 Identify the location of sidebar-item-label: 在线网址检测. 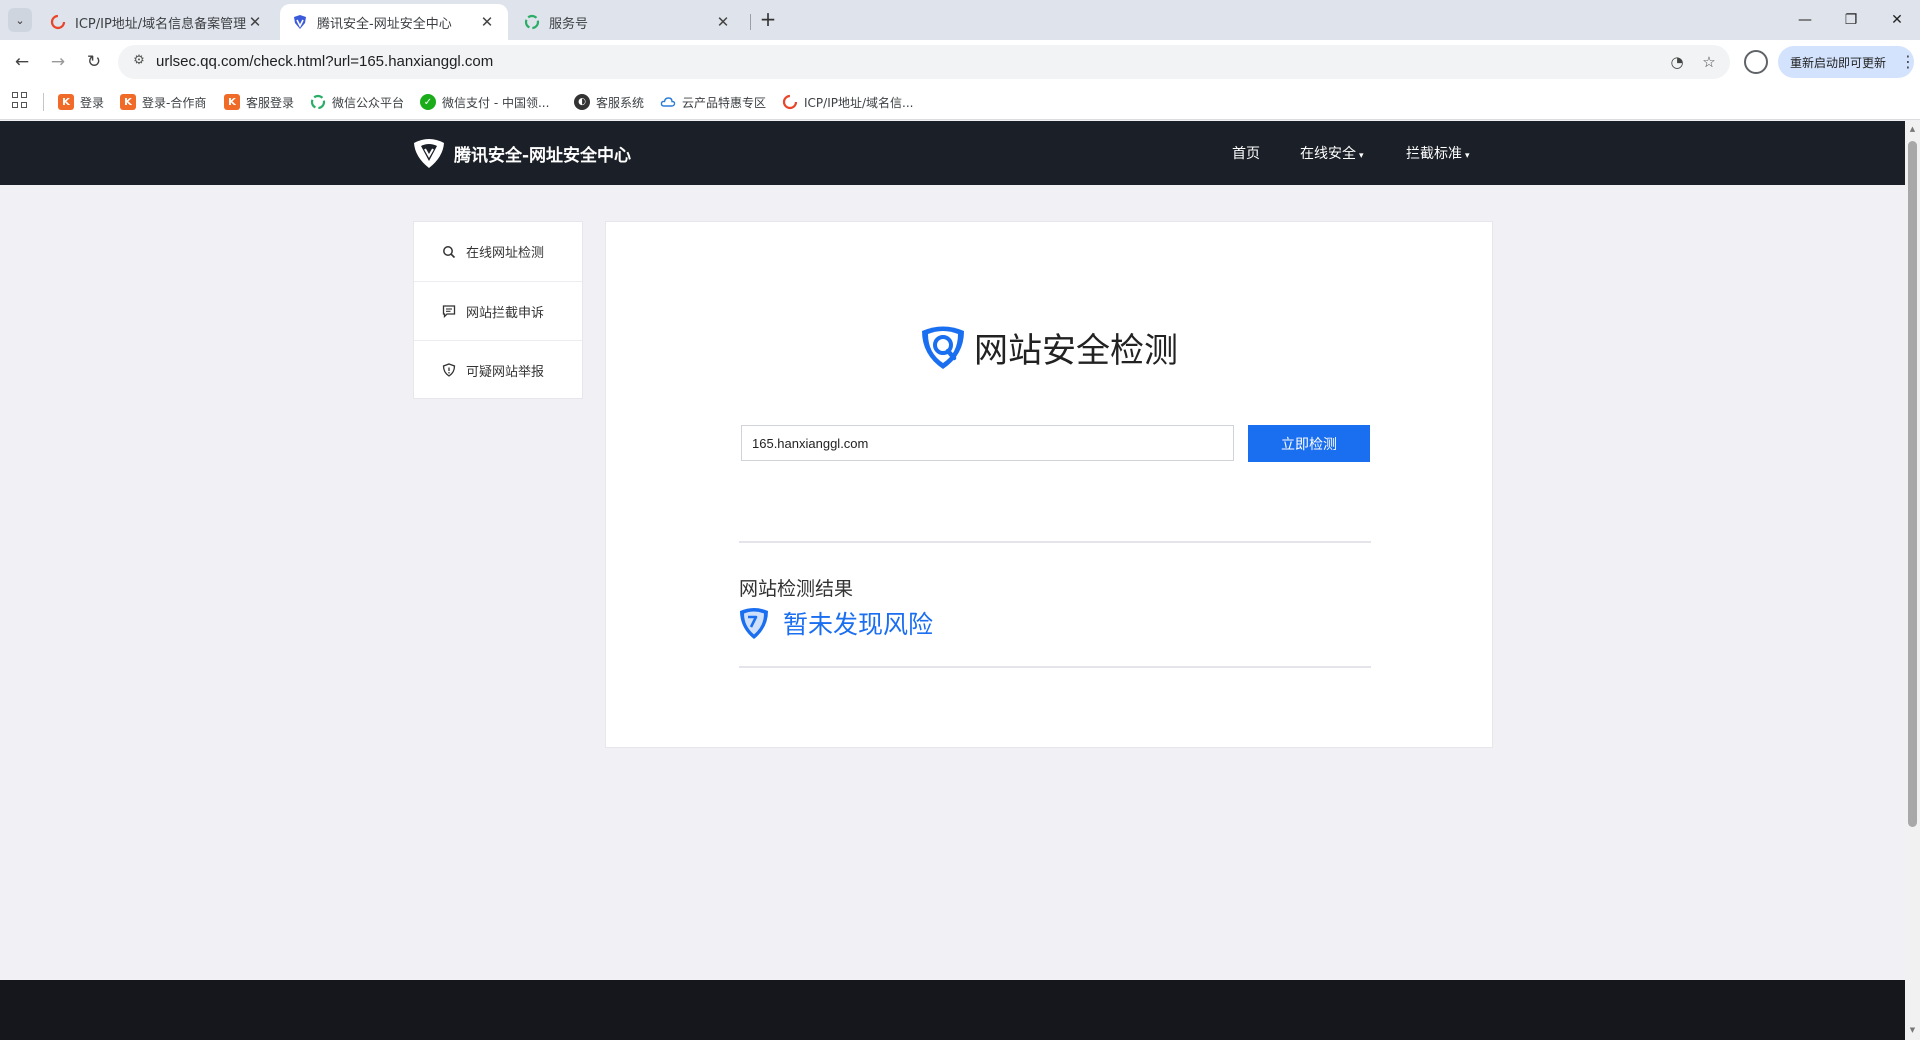
(505, 253).